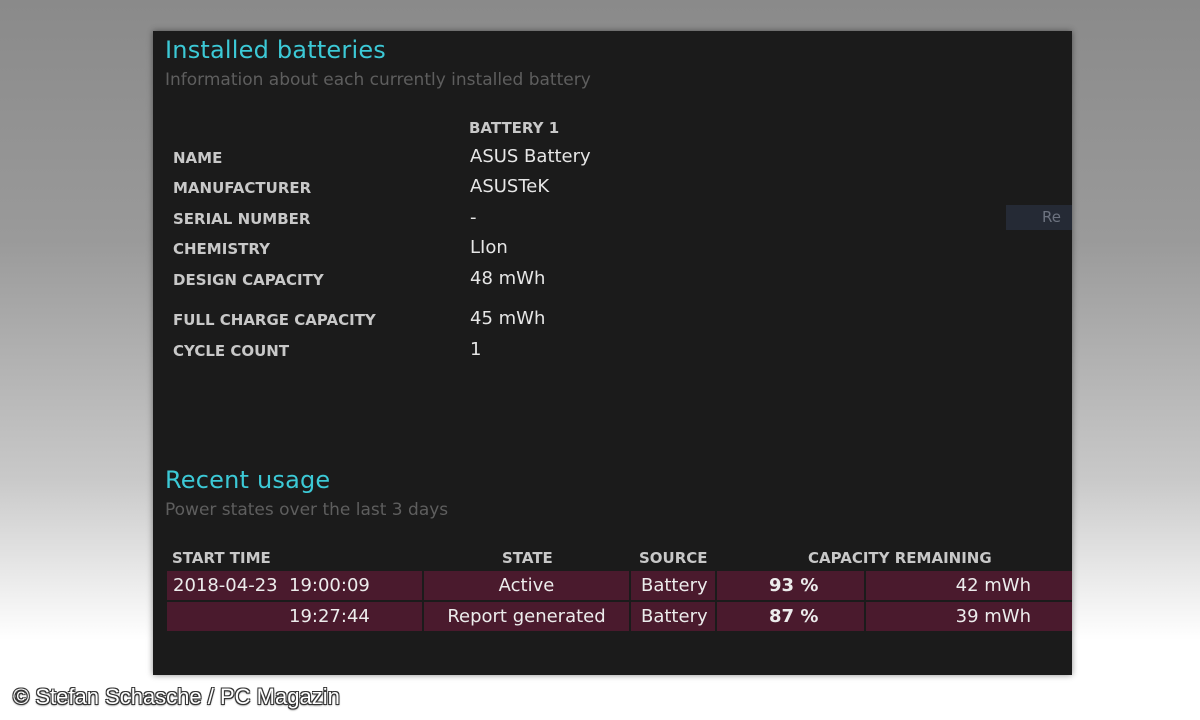  Describe the element at coordinates (248, 280) in the screenshot. I see `property-label: DESIGN CAPACITY` at that location.